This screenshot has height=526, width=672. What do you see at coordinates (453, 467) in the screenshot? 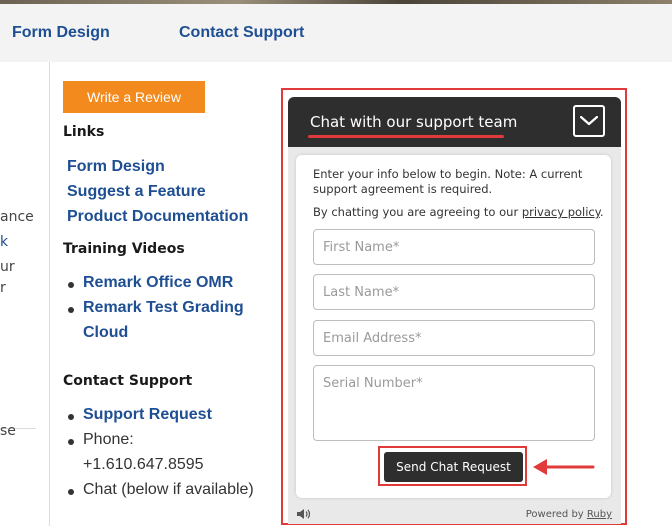
I see `send-chat-request-button: Send Chat Request` at bounding box center [453, 467].